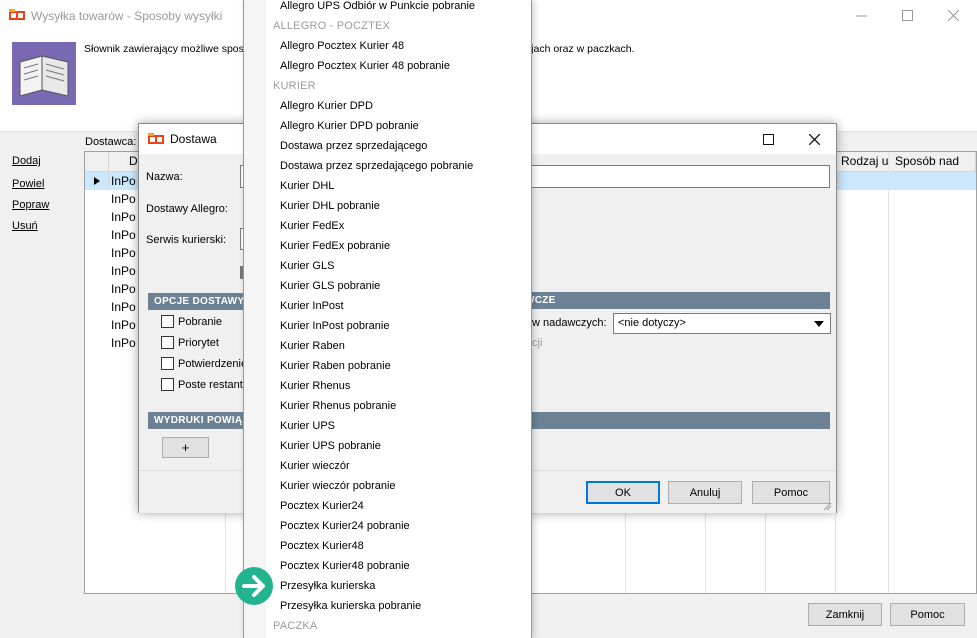  What do you see at coordinates (405, 326) in the screenshot?
I see `dropdown-item: Kurier InPost pobranie` at bounding box center [405, 326].